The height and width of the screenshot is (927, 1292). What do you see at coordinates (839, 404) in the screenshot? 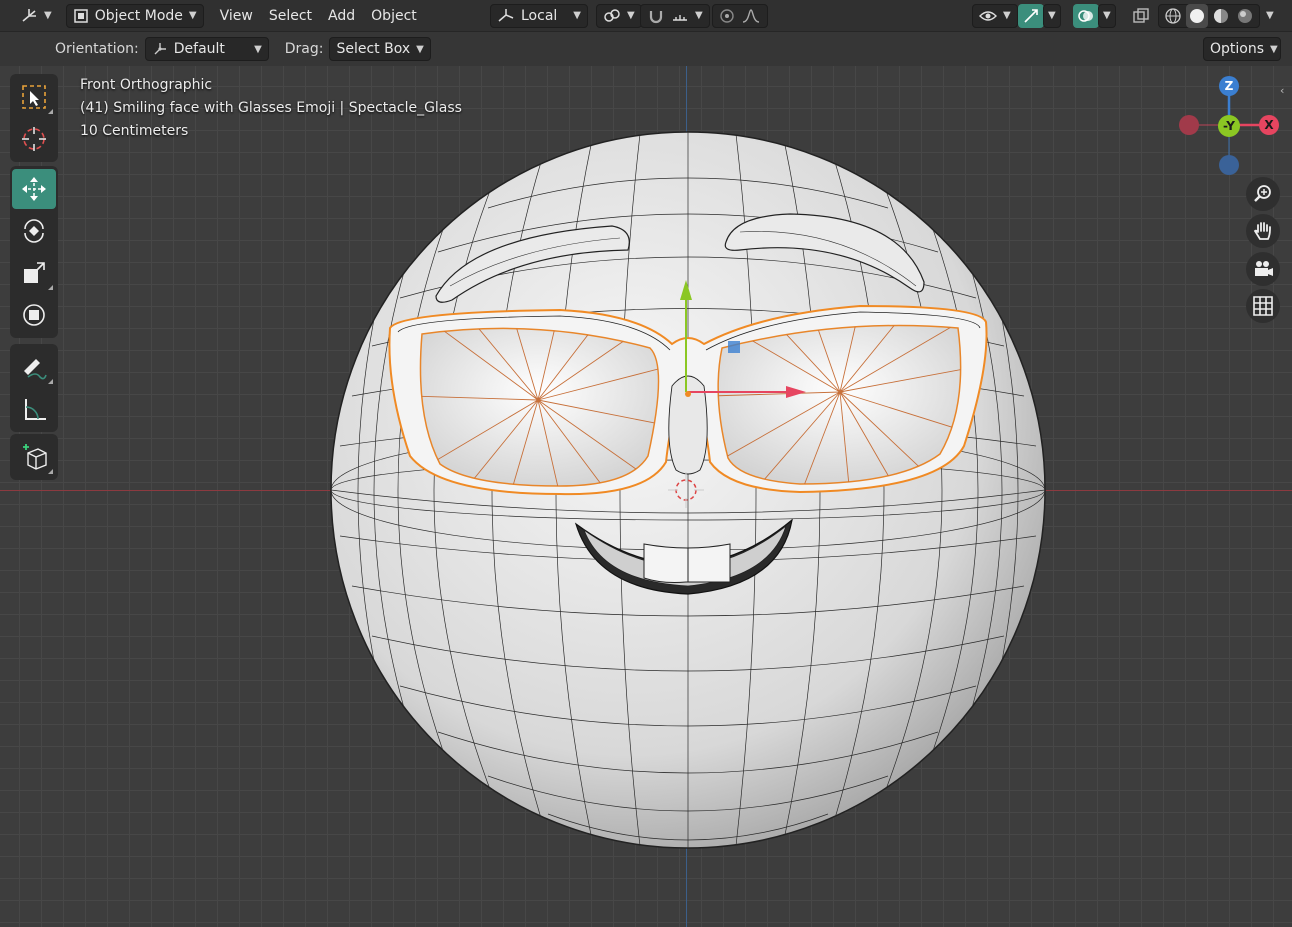
I see `right-lens` at bounding box center [839, 404].